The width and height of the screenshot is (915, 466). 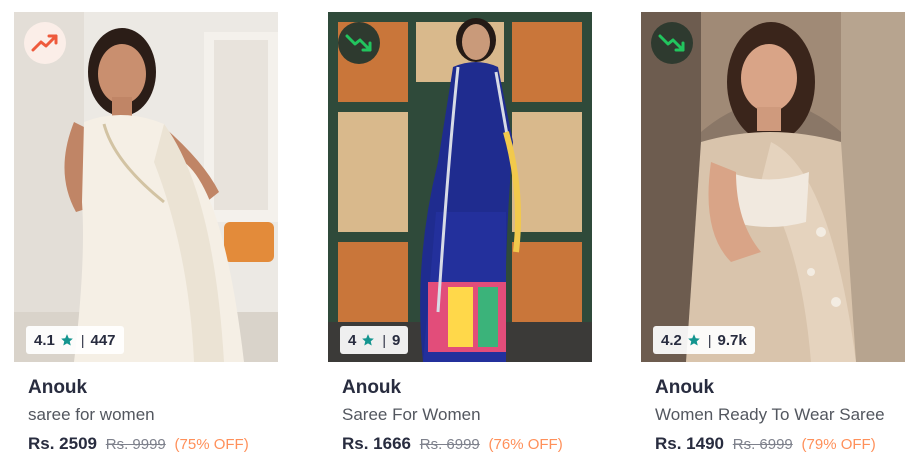 I want to click on rating-count: 9, so click(x=396, y=340).